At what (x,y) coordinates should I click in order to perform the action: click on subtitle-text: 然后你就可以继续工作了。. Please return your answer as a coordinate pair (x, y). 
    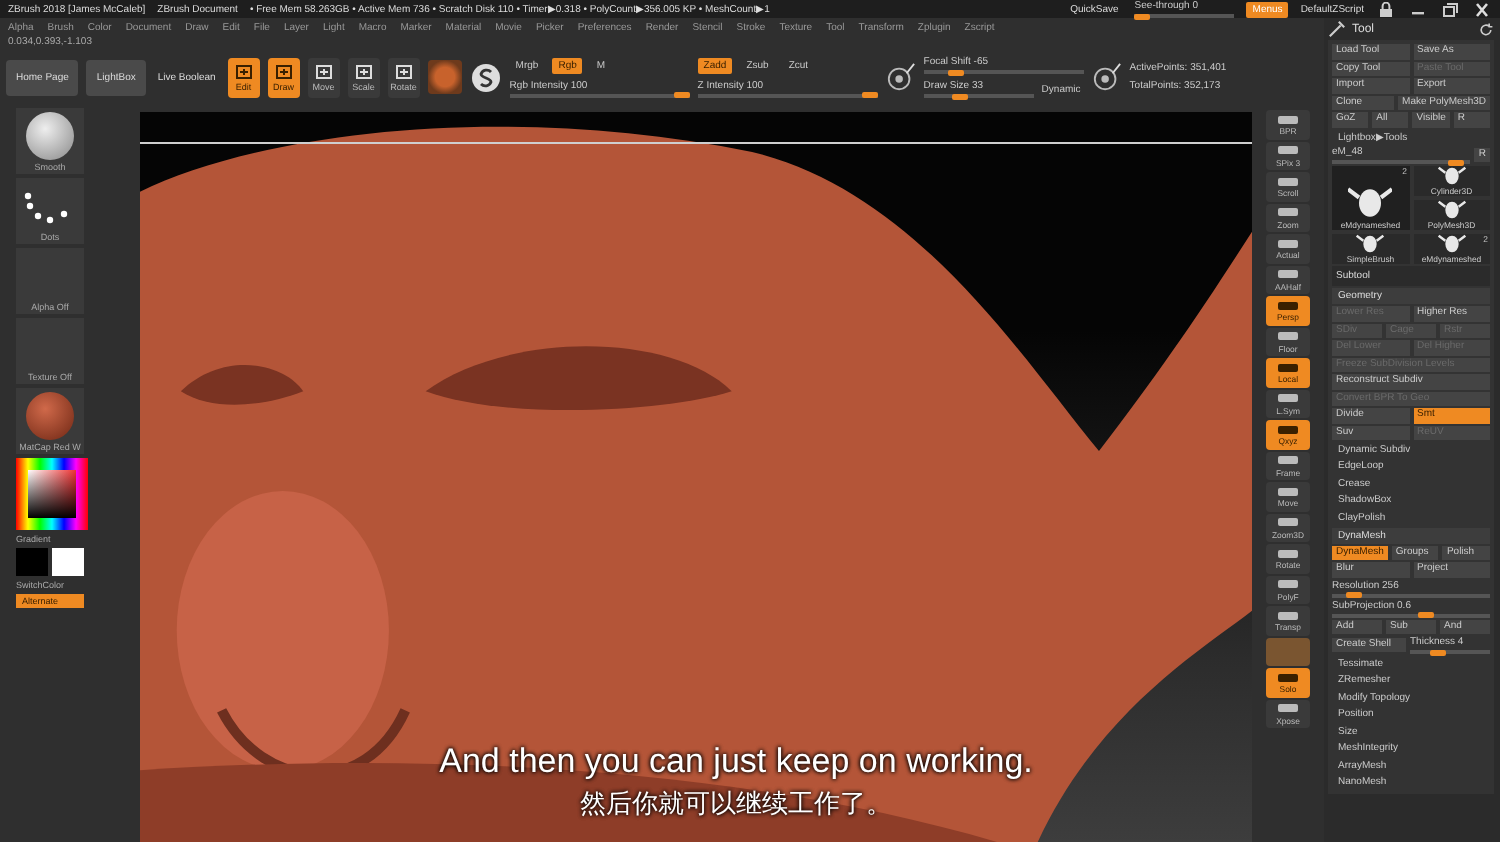
    Looking at the image, I should click on (736, 805).